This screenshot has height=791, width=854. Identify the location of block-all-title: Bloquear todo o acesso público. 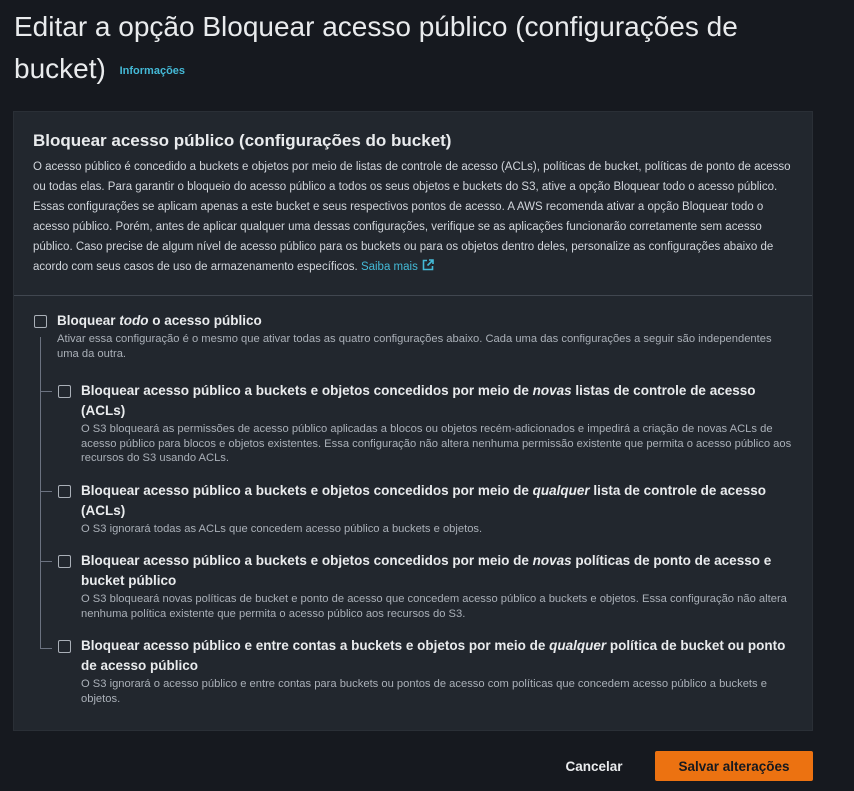
(427, 321).